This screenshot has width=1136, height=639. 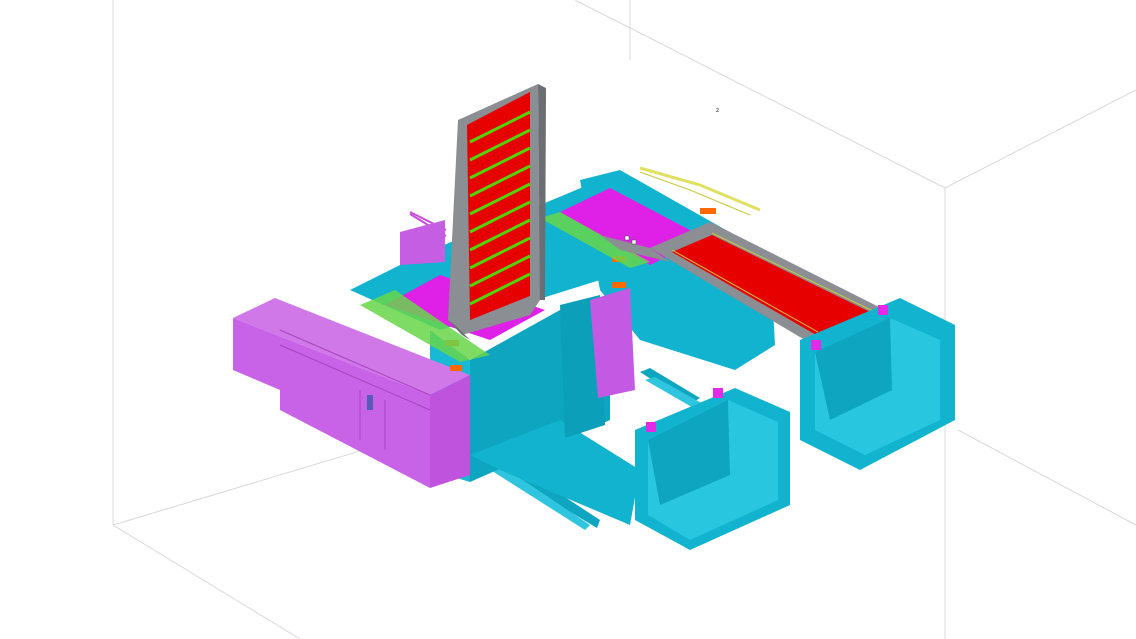 What do you see at coordinates (712, 469) in the screenshot?
I see `bottom-pit-block` at bounding box center [712, 469].